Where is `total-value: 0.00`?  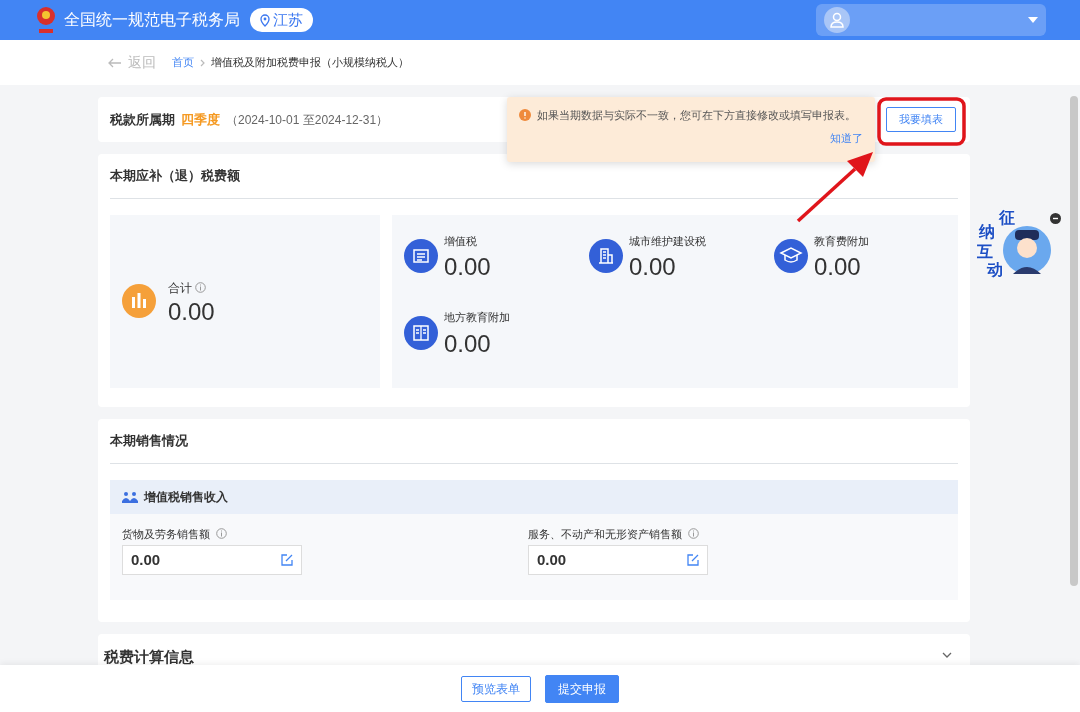 total-value: 0.00 is located at coordinates (191, 311).